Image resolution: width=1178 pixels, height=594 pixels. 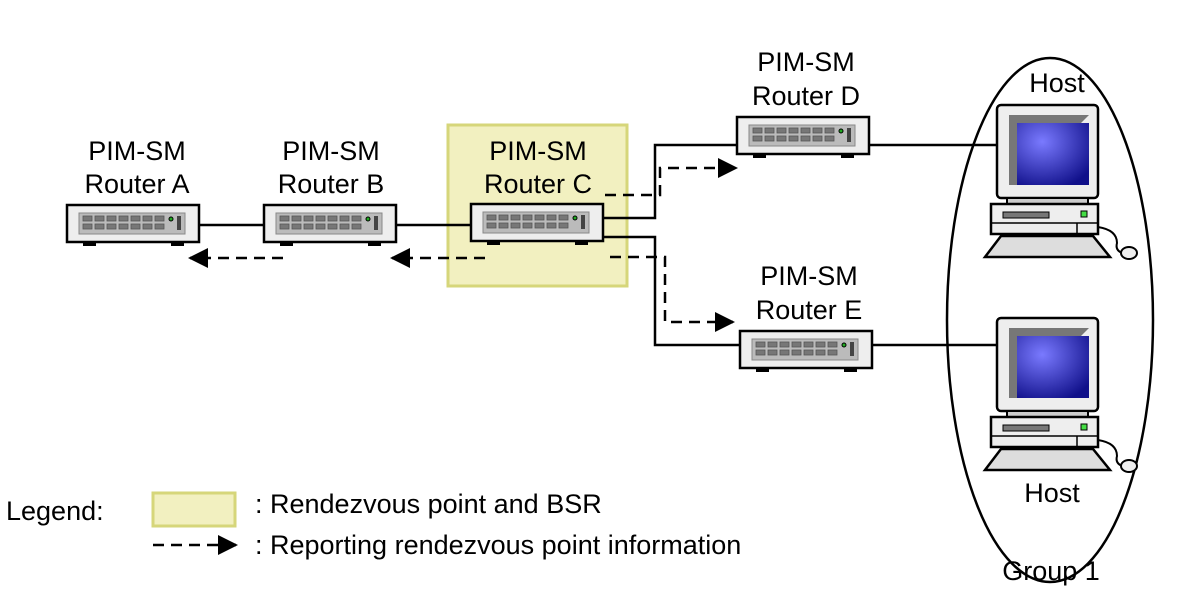 What do you see at coordinates (538, 151) in the screenshot?
I see `router-c-label-1: PIM-SM` at bounding box center [538, 151].